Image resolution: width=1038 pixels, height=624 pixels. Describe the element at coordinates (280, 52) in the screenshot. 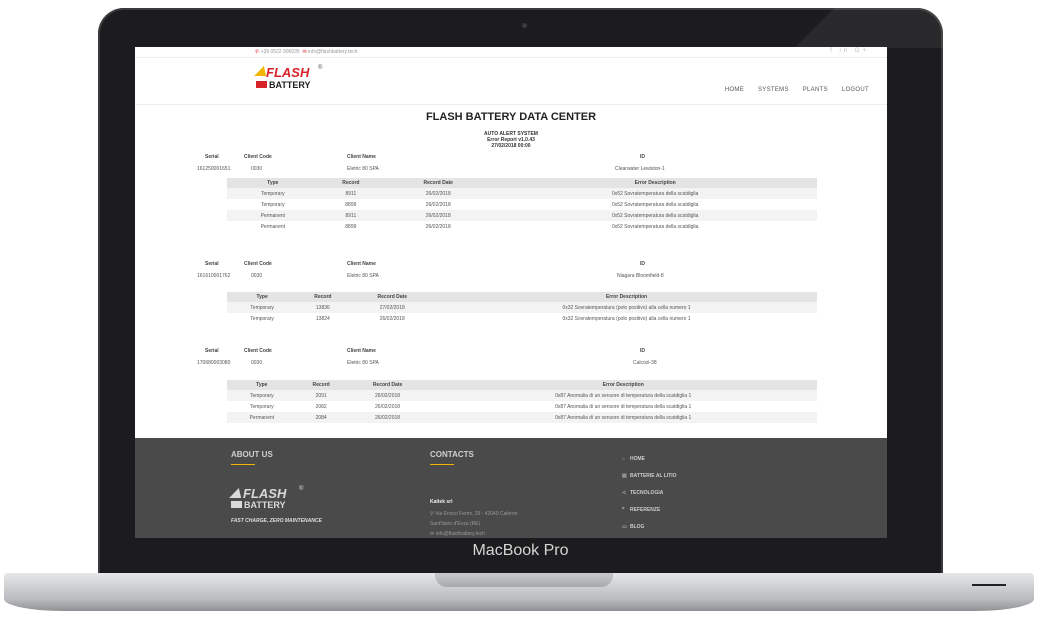

I see `phone-link: +39 0522 906035` at that location.